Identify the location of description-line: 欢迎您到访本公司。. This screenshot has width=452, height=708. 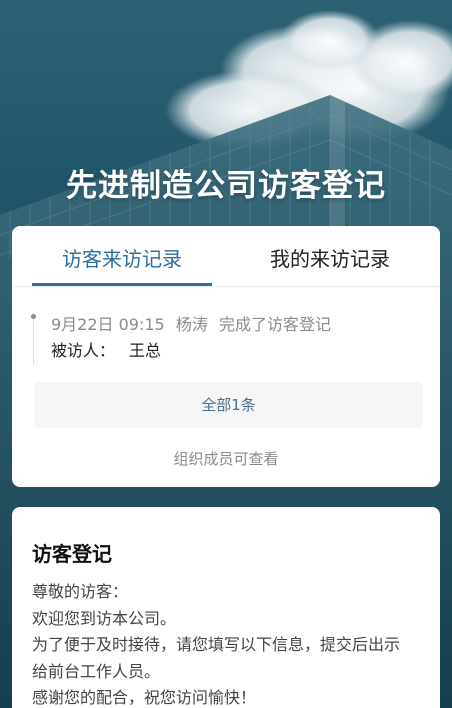
(104, 618).